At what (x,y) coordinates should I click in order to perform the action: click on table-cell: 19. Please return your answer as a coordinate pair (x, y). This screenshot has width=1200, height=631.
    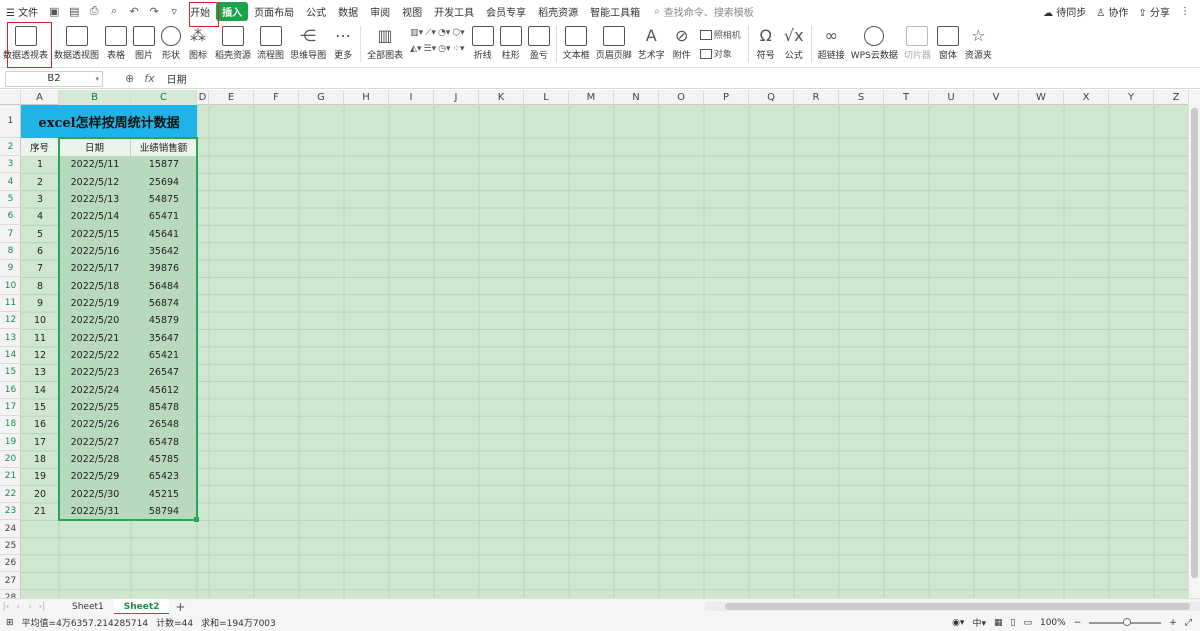
    Looking at the image, I should click on (40, 476).